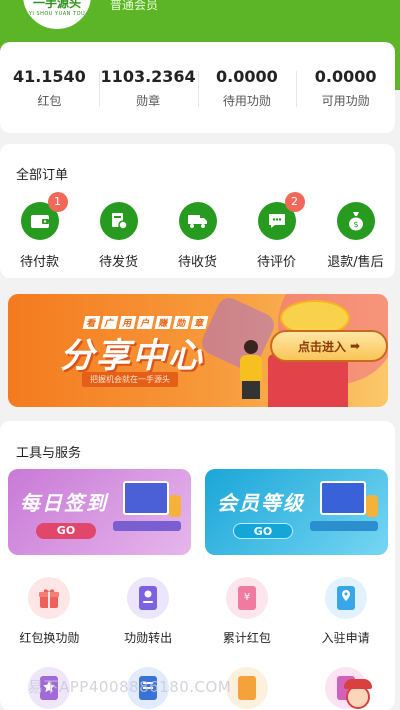 This screenshot has height=710, width=400. What do you see at coordinates (118, 221) in the screenshot?
I see `package-icon` at bounding box center [118, 221].